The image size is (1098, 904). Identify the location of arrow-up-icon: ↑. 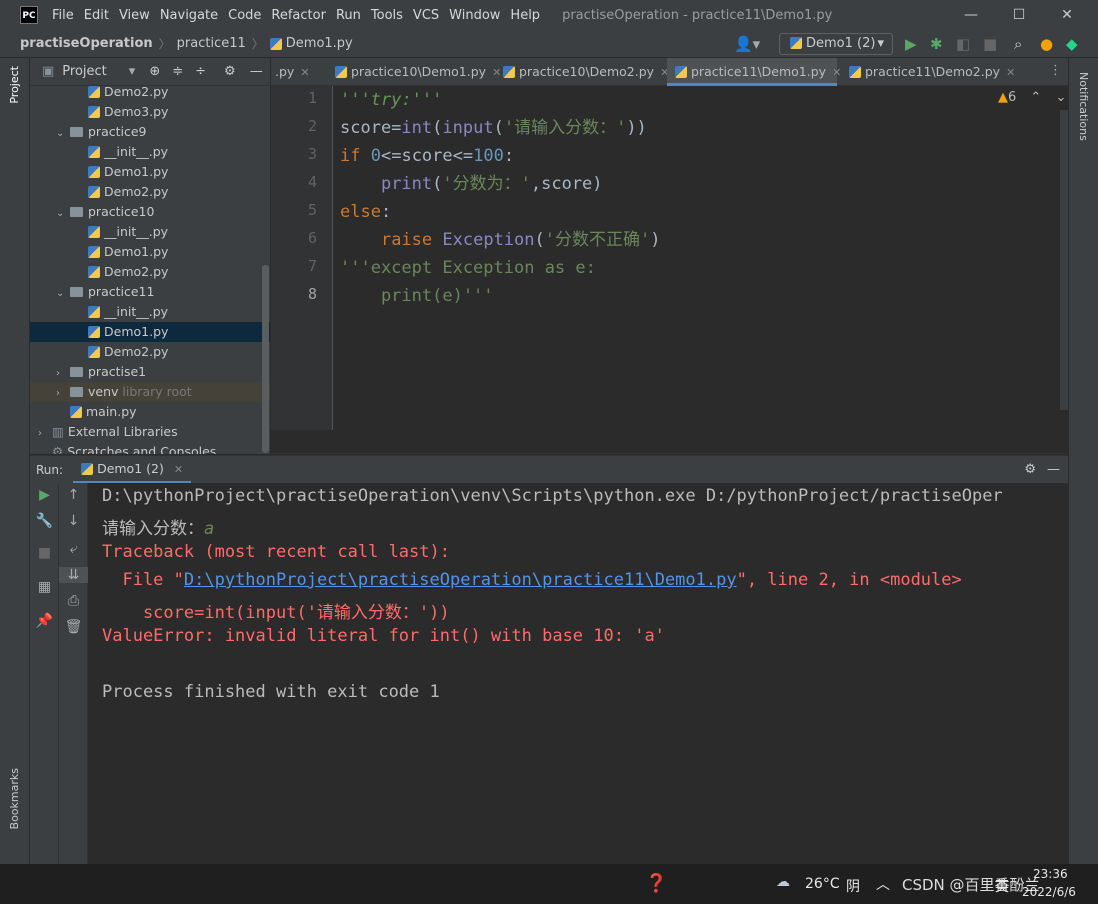
(73, 495).